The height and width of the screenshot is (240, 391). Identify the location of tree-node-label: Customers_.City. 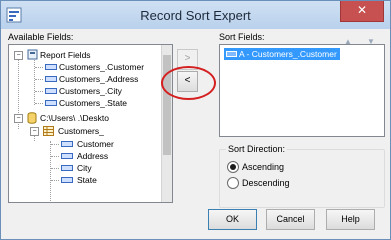
(90, 91).